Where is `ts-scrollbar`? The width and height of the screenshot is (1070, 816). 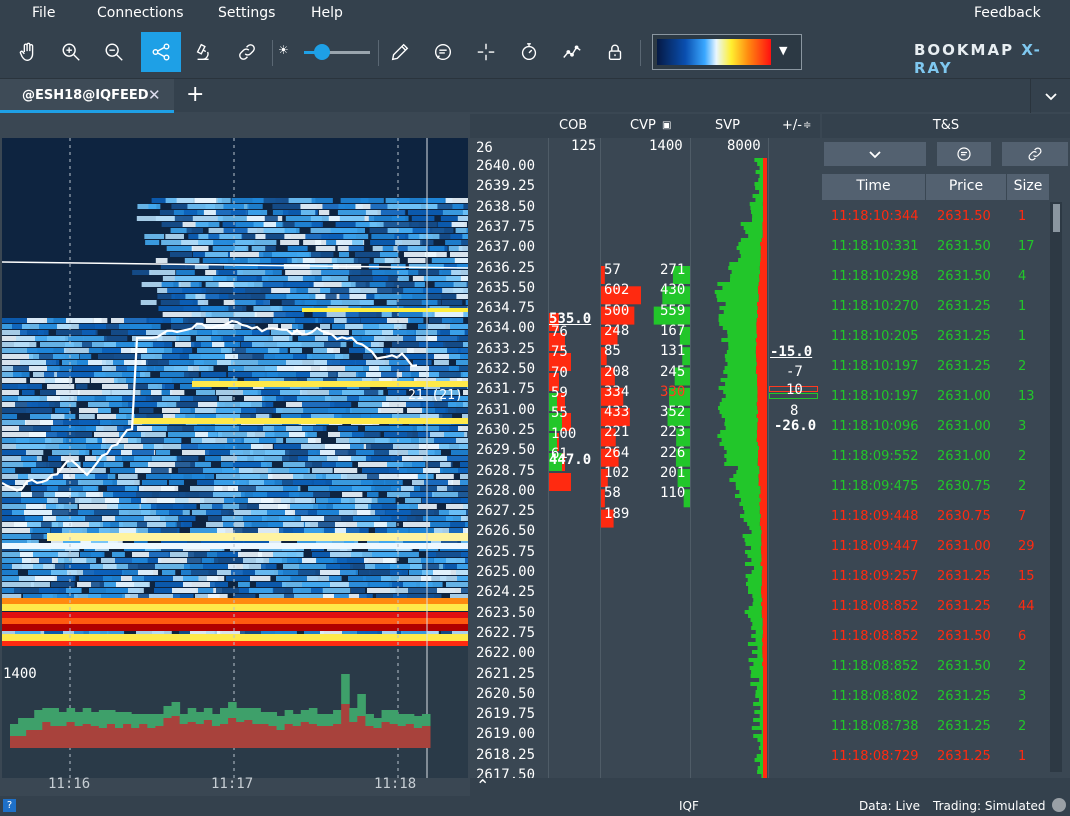 ts-scrollbar is located at coordinates (1056, 487).